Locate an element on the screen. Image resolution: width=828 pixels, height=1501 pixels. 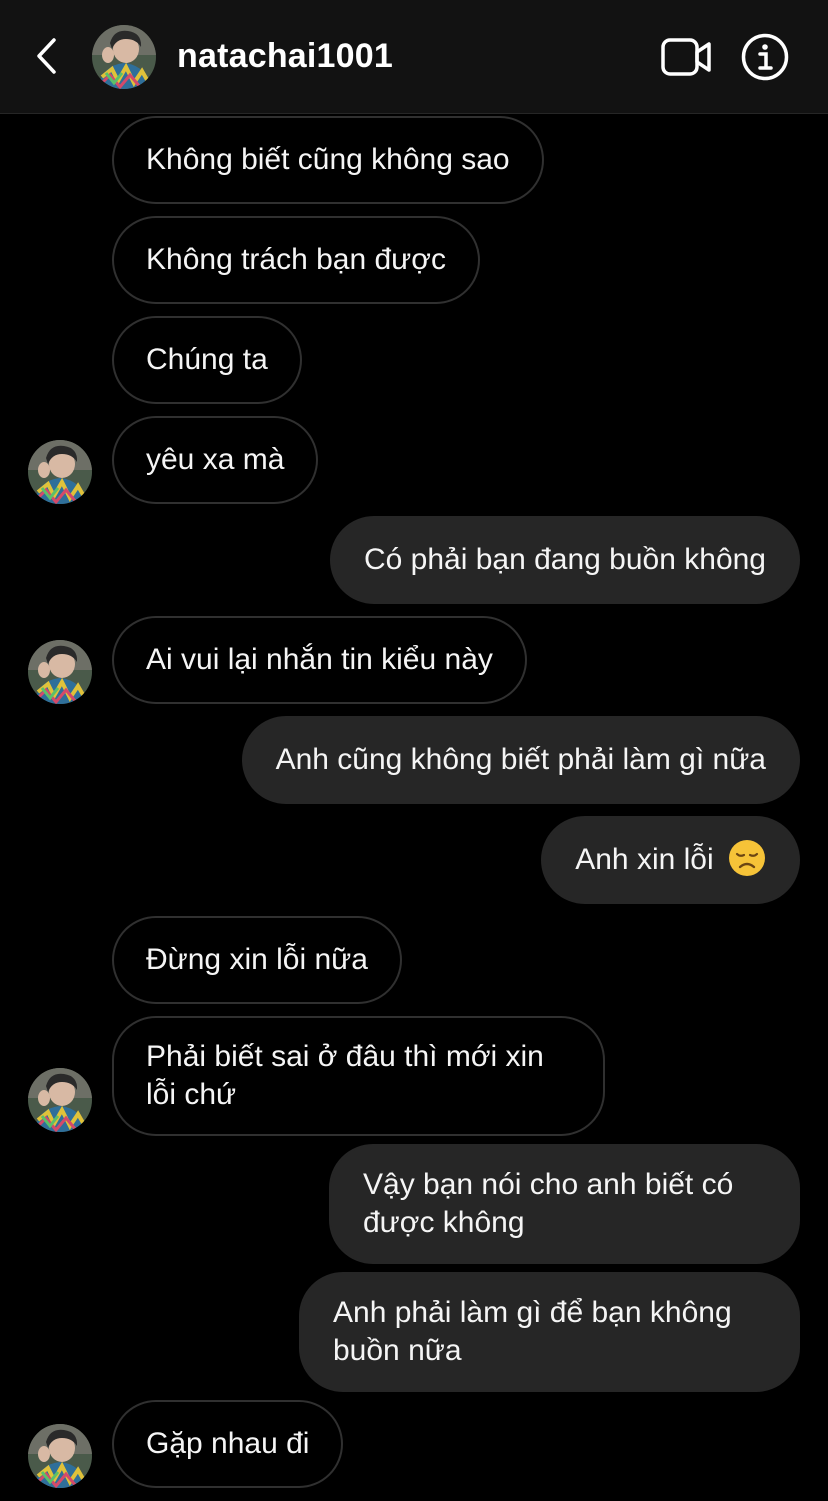
message-bubble-incoming: Ai vui lại nhắn tin kiểu này is located at coordinates (319, 660).